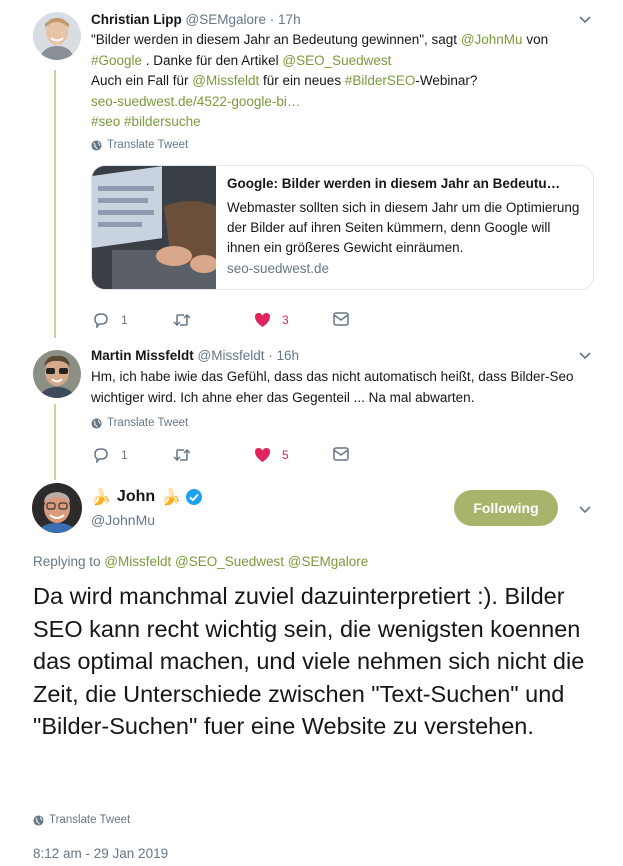  What do you see at coordinates (57, 36) in the screenshot?
I see `avatar-christian-lipp` at bounding box center [57, 36].